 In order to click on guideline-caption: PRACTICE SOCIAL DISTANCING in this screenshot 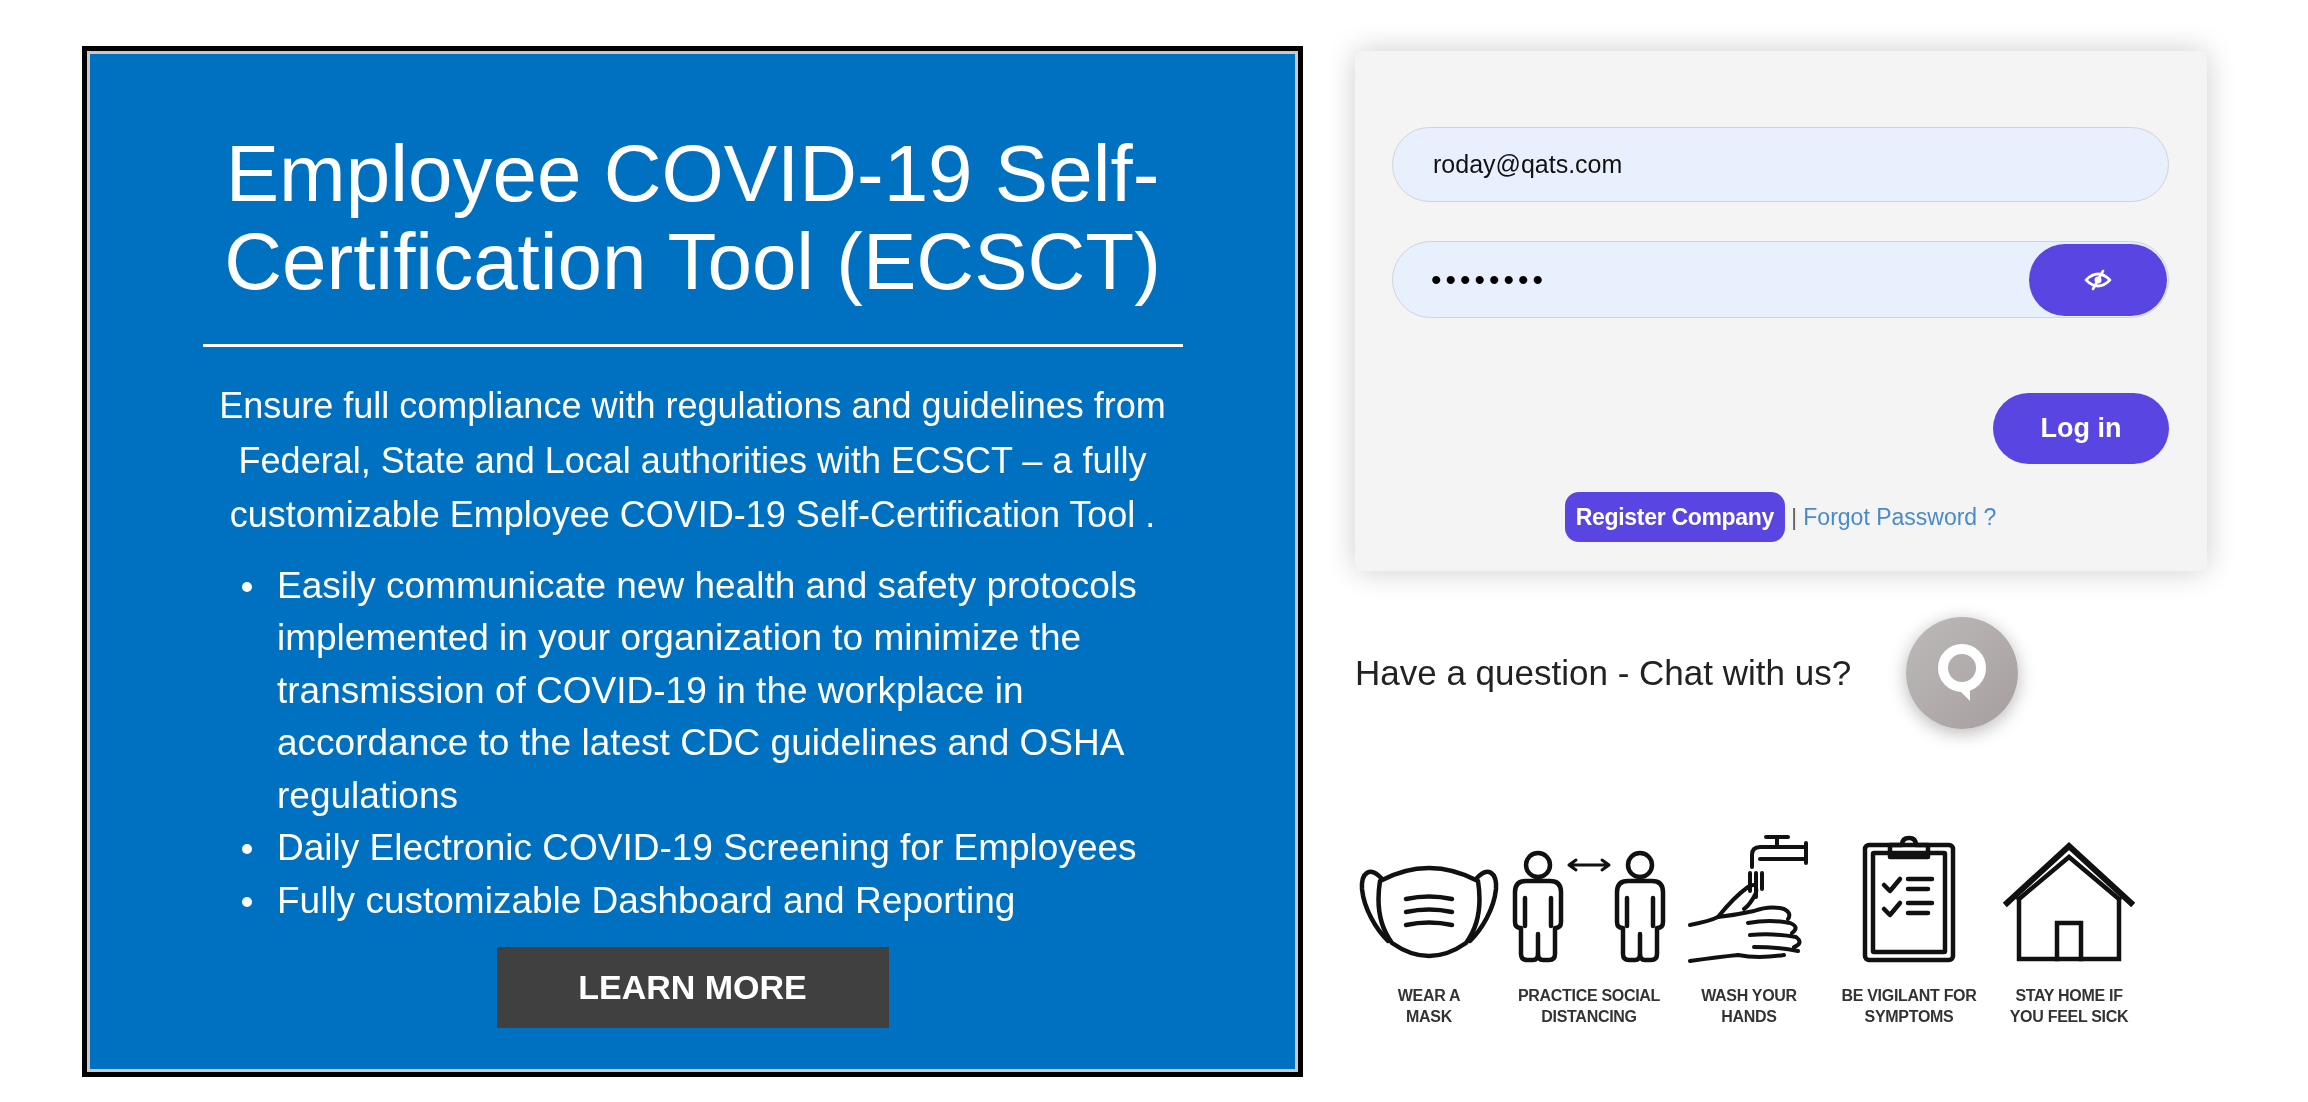, I will do `click(1589, 1006)`.